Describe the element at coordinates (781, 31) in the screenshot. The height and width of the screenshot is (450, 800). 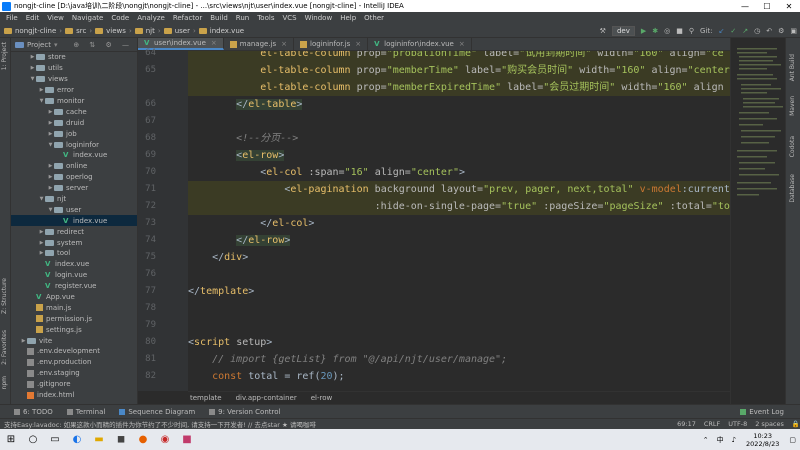
I see `settings-icon: ⚙` at that location.